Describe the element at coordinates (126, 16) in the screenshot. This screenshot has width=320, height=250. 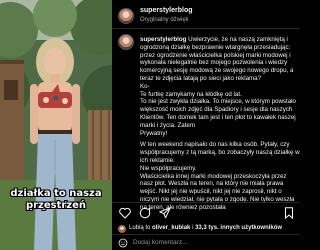
I see `author-avatar` at that location.